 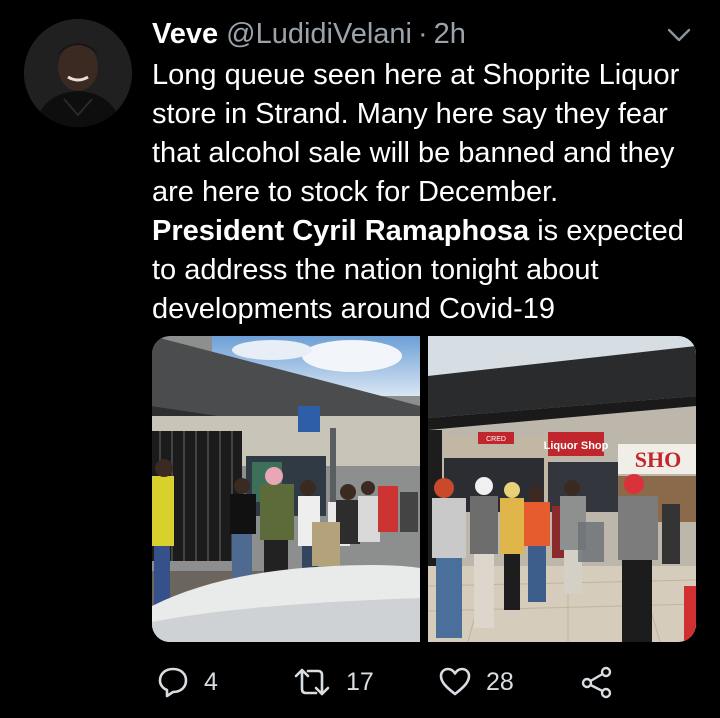 I want to click on retweet-button: 17, so click(x=333, y=682).